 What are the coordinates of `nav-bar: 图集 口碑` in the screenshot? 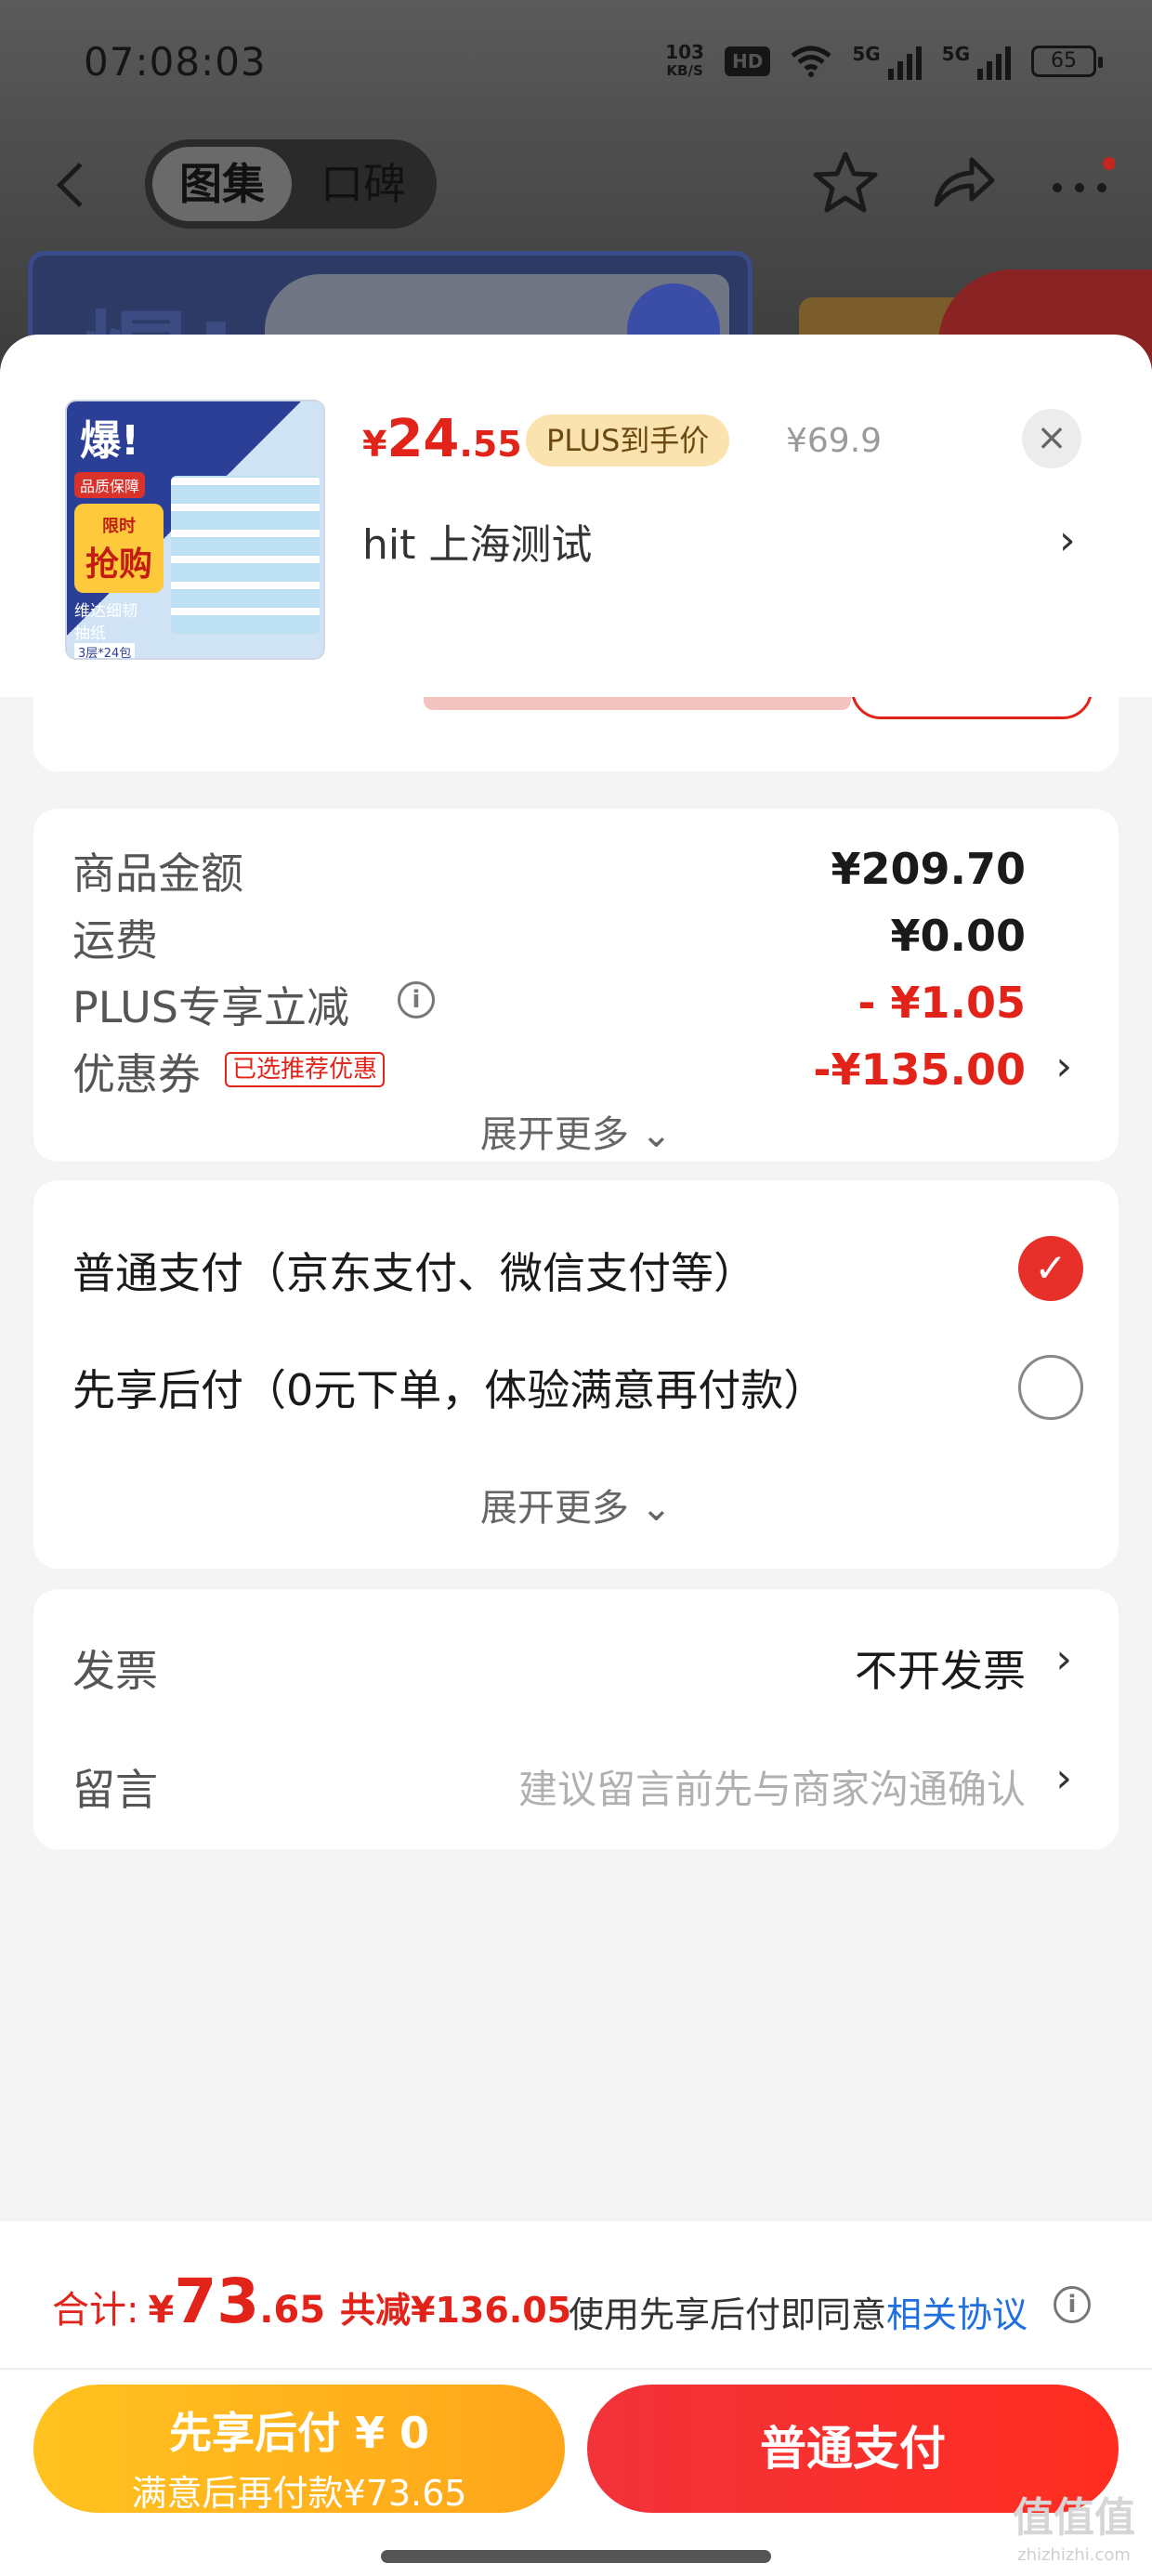 It's located at (576, 186).